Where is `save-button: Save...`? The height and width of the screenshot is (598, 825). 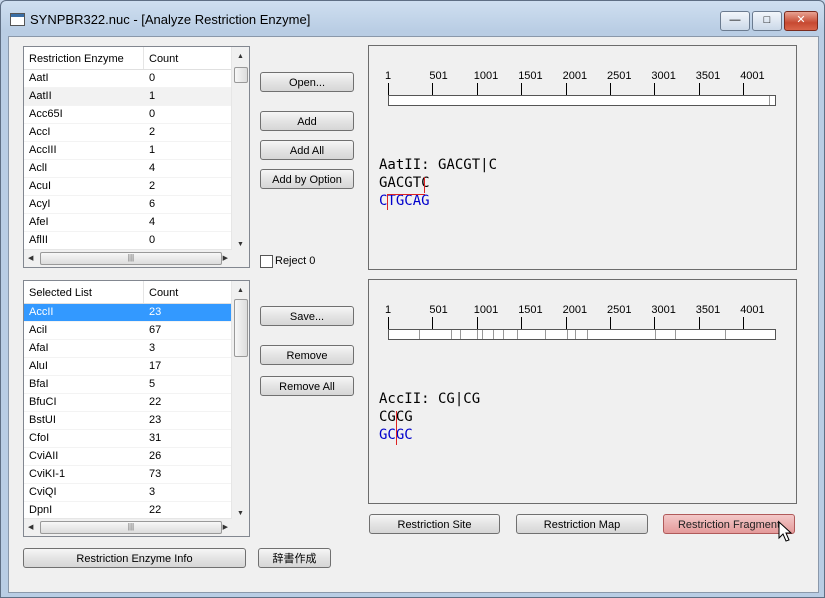 save-button: Save... is located at coordinates (307, 316).